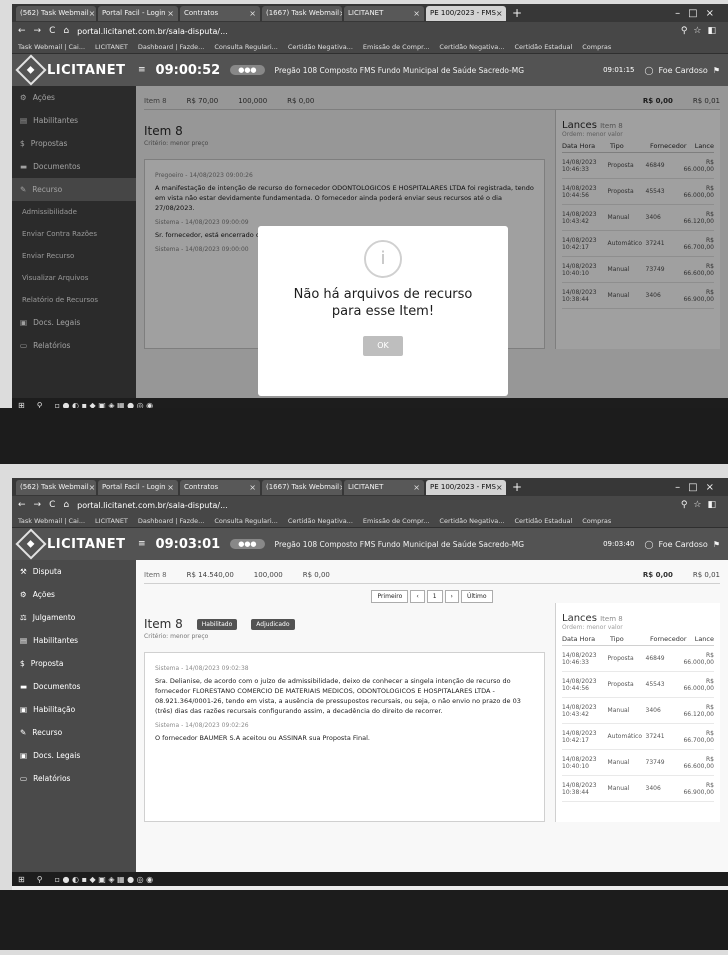  I want to click on lances-title-text: Lances, so click(579, 618).